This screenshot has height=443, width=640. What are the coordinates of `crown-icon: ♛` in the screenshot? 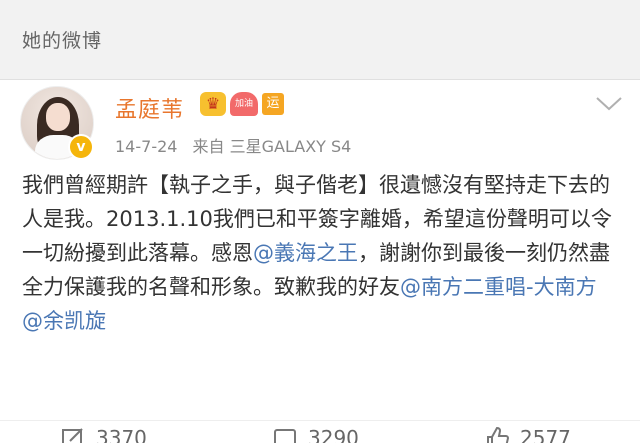 It's located at (213, 104).